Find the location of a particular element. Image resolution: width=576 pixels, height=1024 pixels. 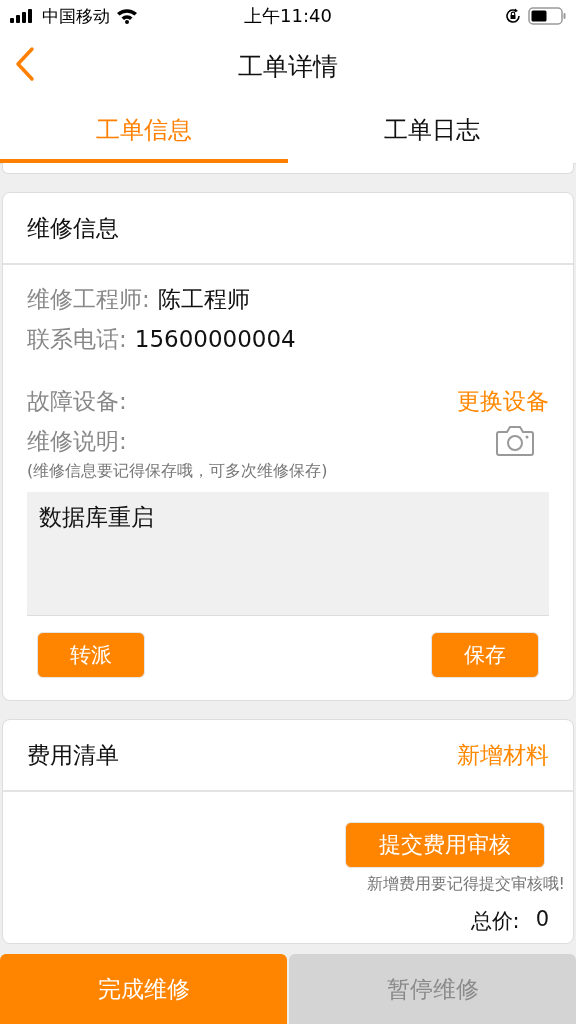

field-value: 陈工程师 is located at coordinates (203, 299).